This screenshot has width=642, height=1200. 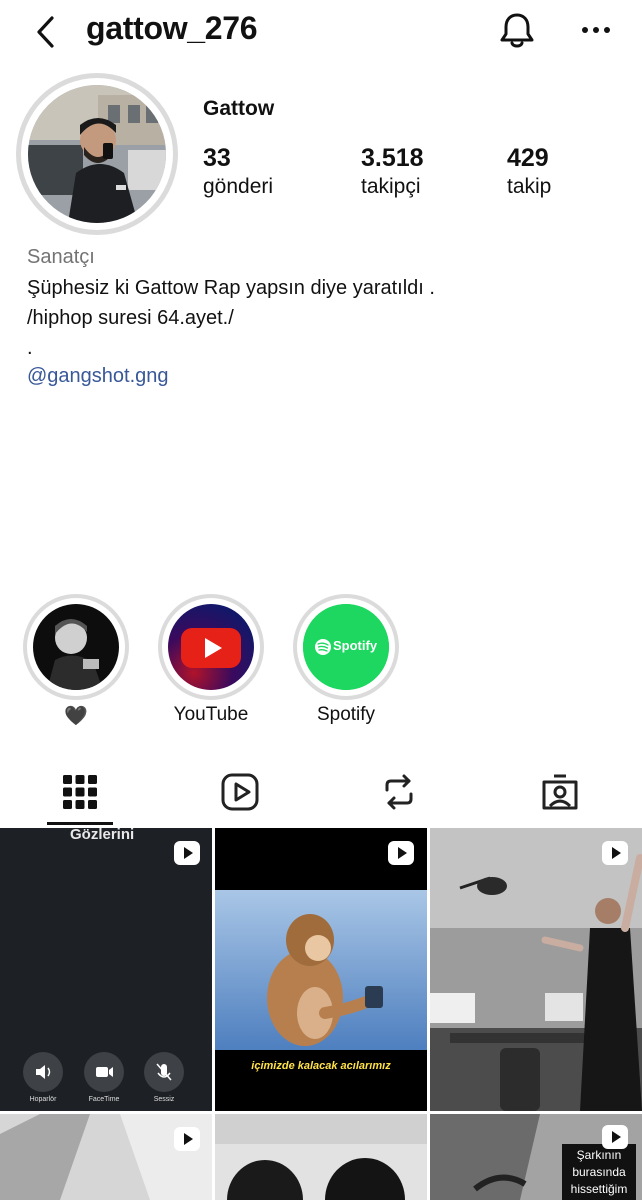 I want to click on spotify-logo-text: Spotify, so click(x=355, y=645).